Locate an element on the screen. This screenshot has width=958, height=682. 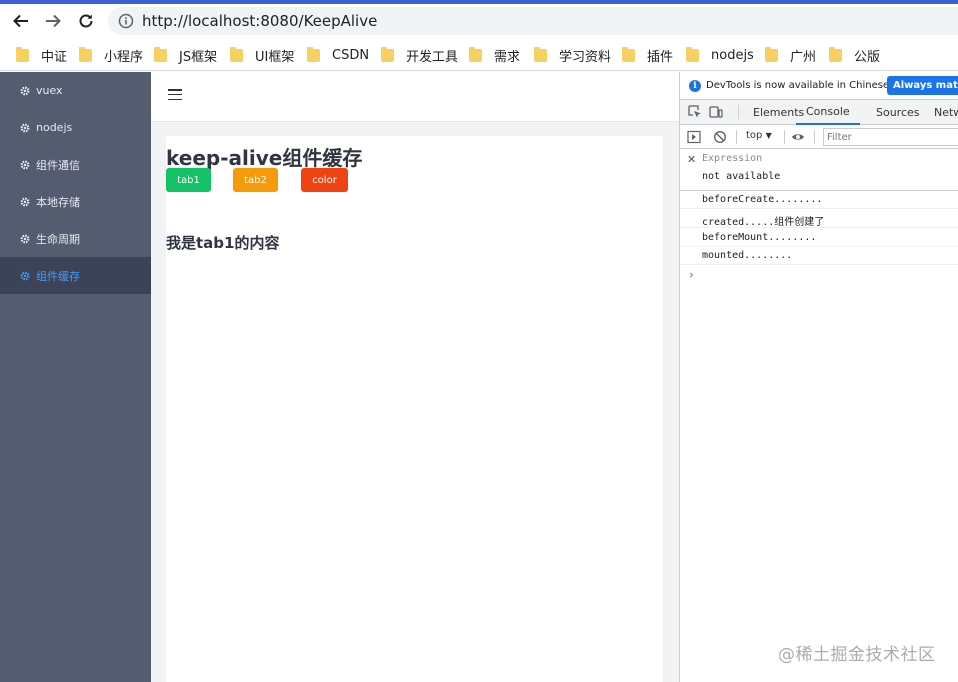
expression-label: Expression is located at coordinates (732, 158).